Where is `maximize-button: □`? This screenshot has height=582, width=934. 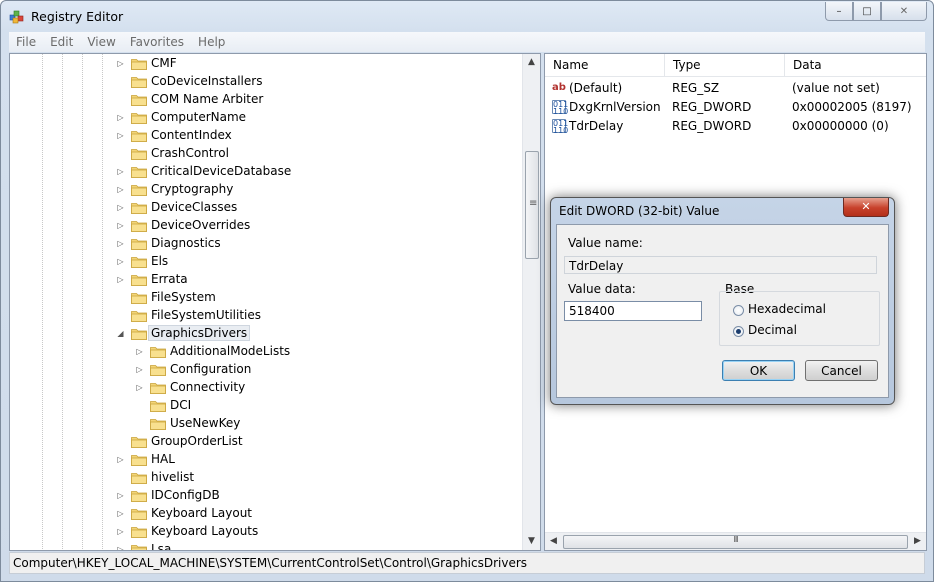
maximize-button: □ is located at coordinates (867, 11).